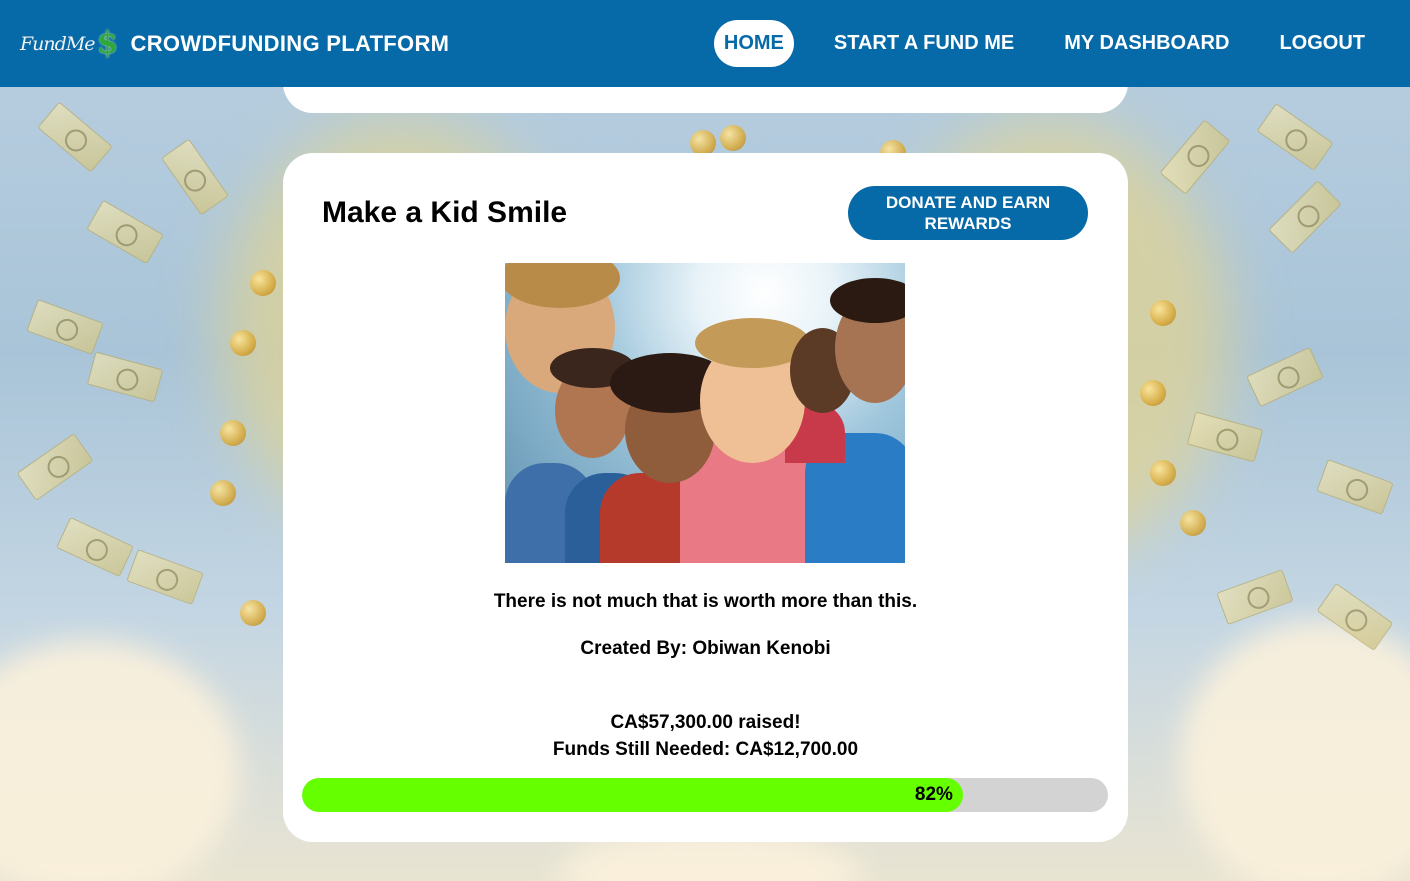  I want to click on nav-start-fund-me: START A FUND ME, so click(924, 43).